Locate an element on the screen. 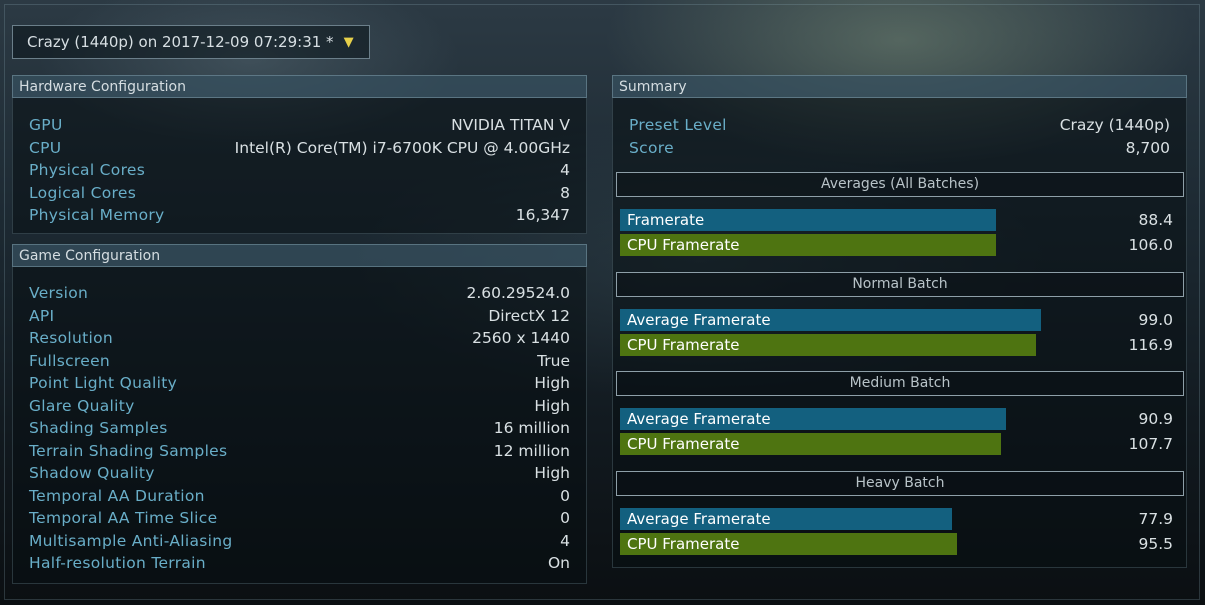  run-selector-label: Crazy (1440p) on 2017-12-09 07:29:31 * is located at coordinates (180, 42).